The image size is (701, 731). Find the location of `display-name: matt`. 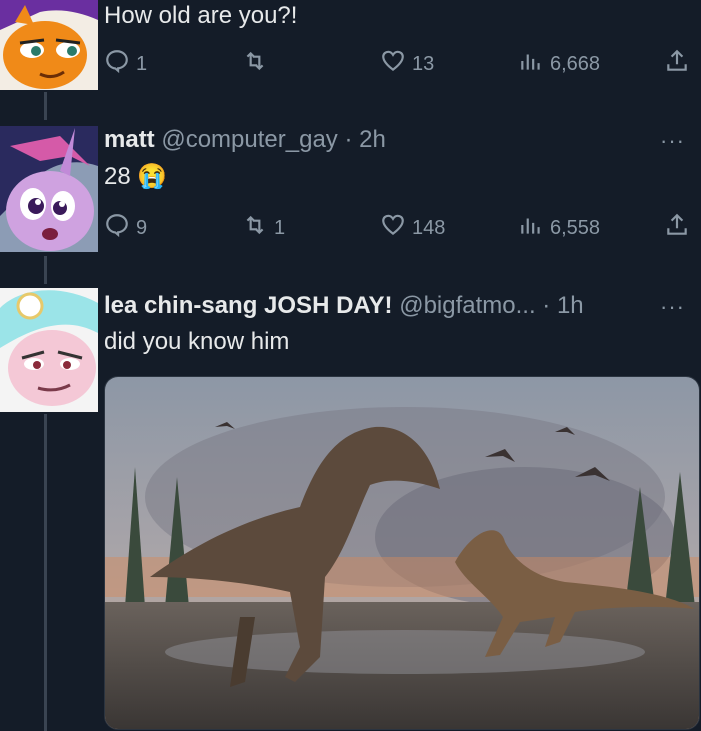

display-name: matt is located at coordinates (129, 139).